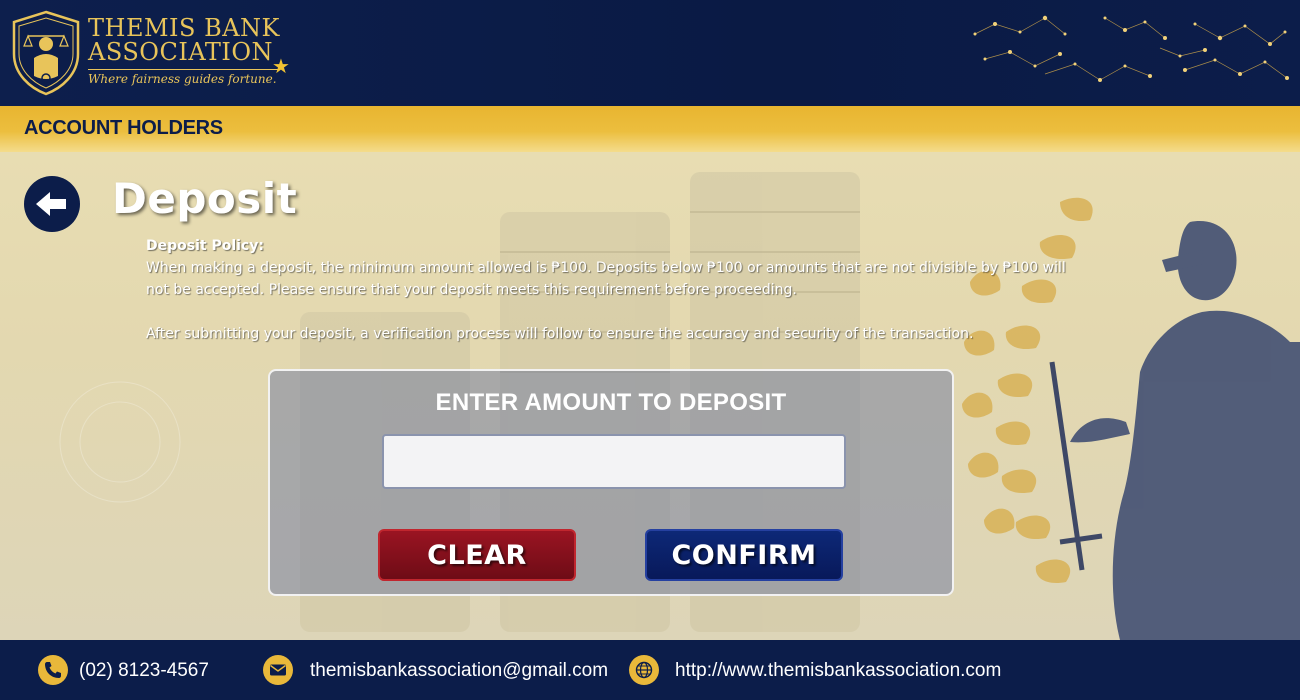 The image size is (1300, 700). I want to click on section-bar: ACCOUNT HOLDERS, so click(650, 129).